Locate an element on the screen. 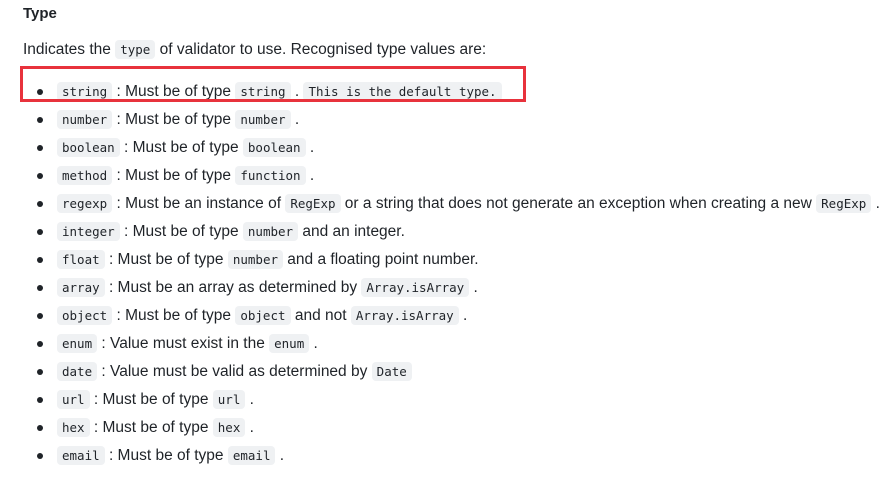  inline-code: Date is located at coordinates (391, 371).